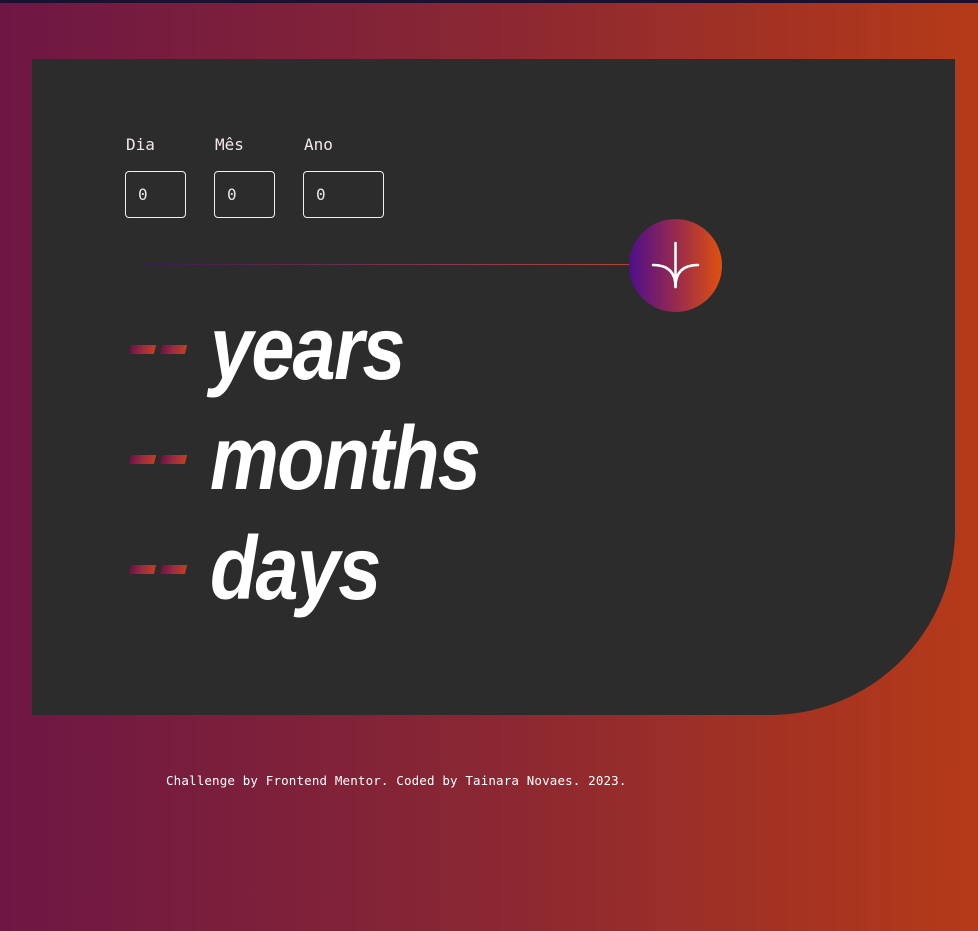  What do you see at coordinates (229, 144) in the screenshot?
I see `month-label: Mês` at bounding box center [229, 144].